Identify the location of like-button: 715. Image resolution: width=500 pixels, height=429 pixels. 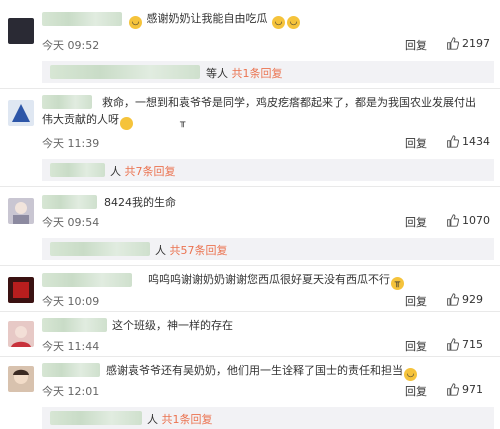
(464, 344).